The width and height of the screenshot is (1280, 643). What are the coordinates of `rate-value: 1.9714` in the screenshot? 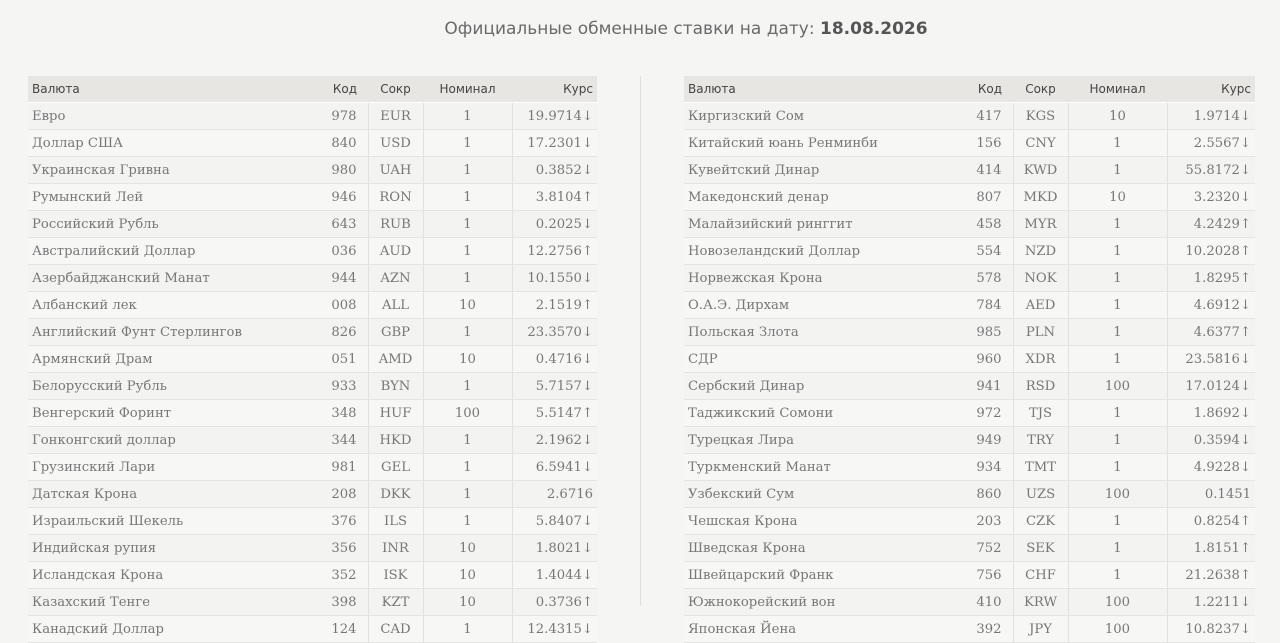 It's located at (1216, 116).